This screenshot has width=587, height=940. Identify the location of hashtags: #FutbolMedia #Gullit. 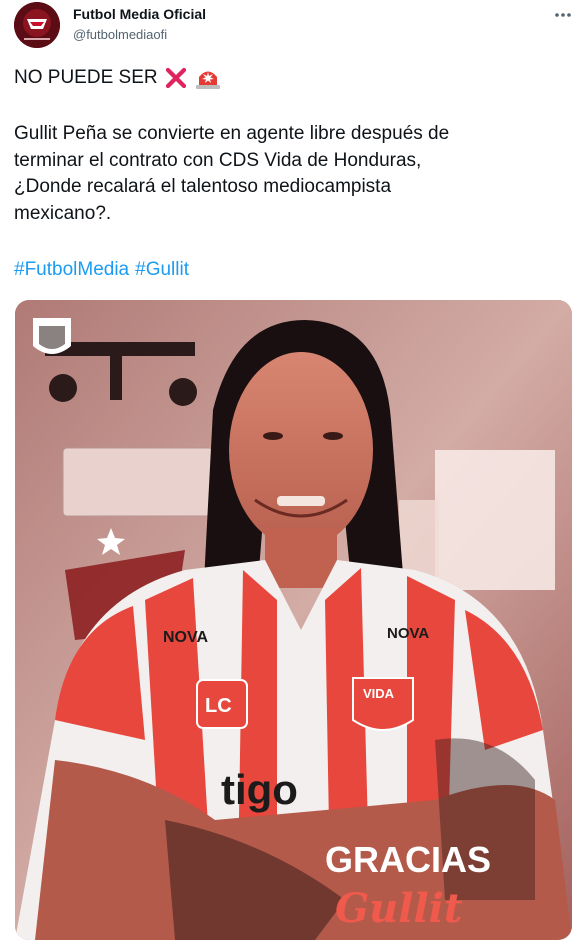
(101, 270).